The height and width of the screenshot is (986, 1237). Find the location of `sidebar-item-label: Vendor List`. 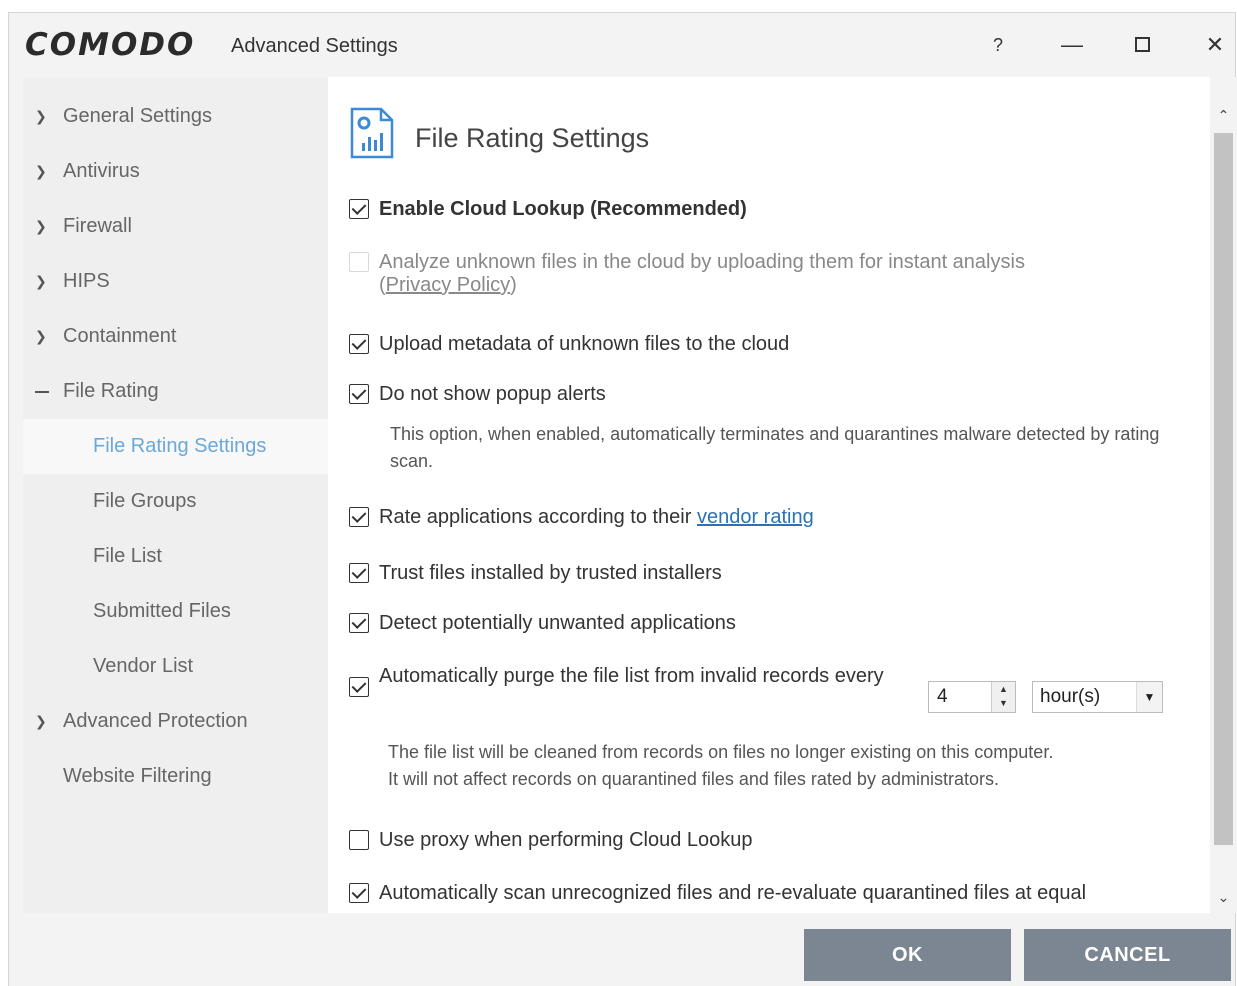

sidebar-item-label: Vendor List is located at coordinates (143, 666).